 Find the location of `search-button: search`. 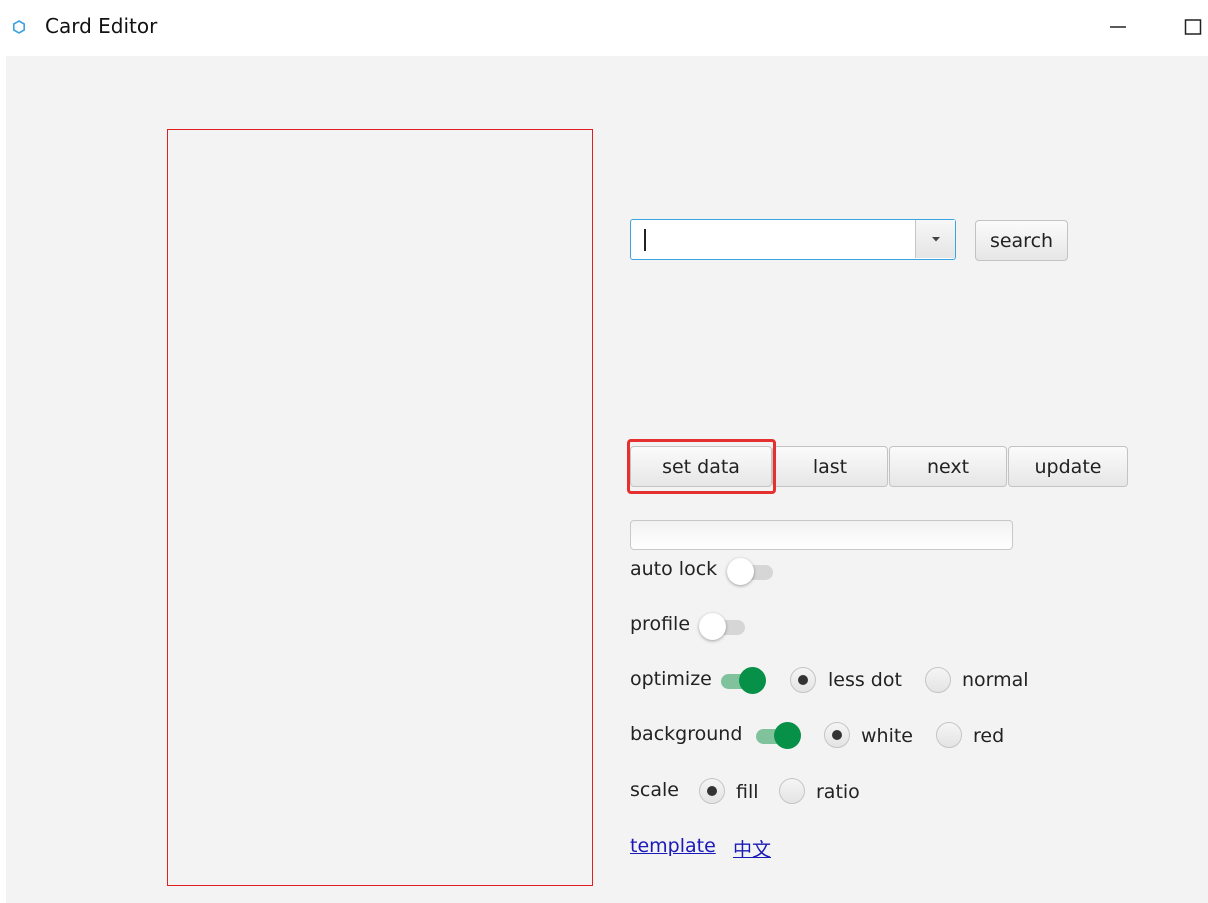

search-button: search is located at coordinates (1021, 240).